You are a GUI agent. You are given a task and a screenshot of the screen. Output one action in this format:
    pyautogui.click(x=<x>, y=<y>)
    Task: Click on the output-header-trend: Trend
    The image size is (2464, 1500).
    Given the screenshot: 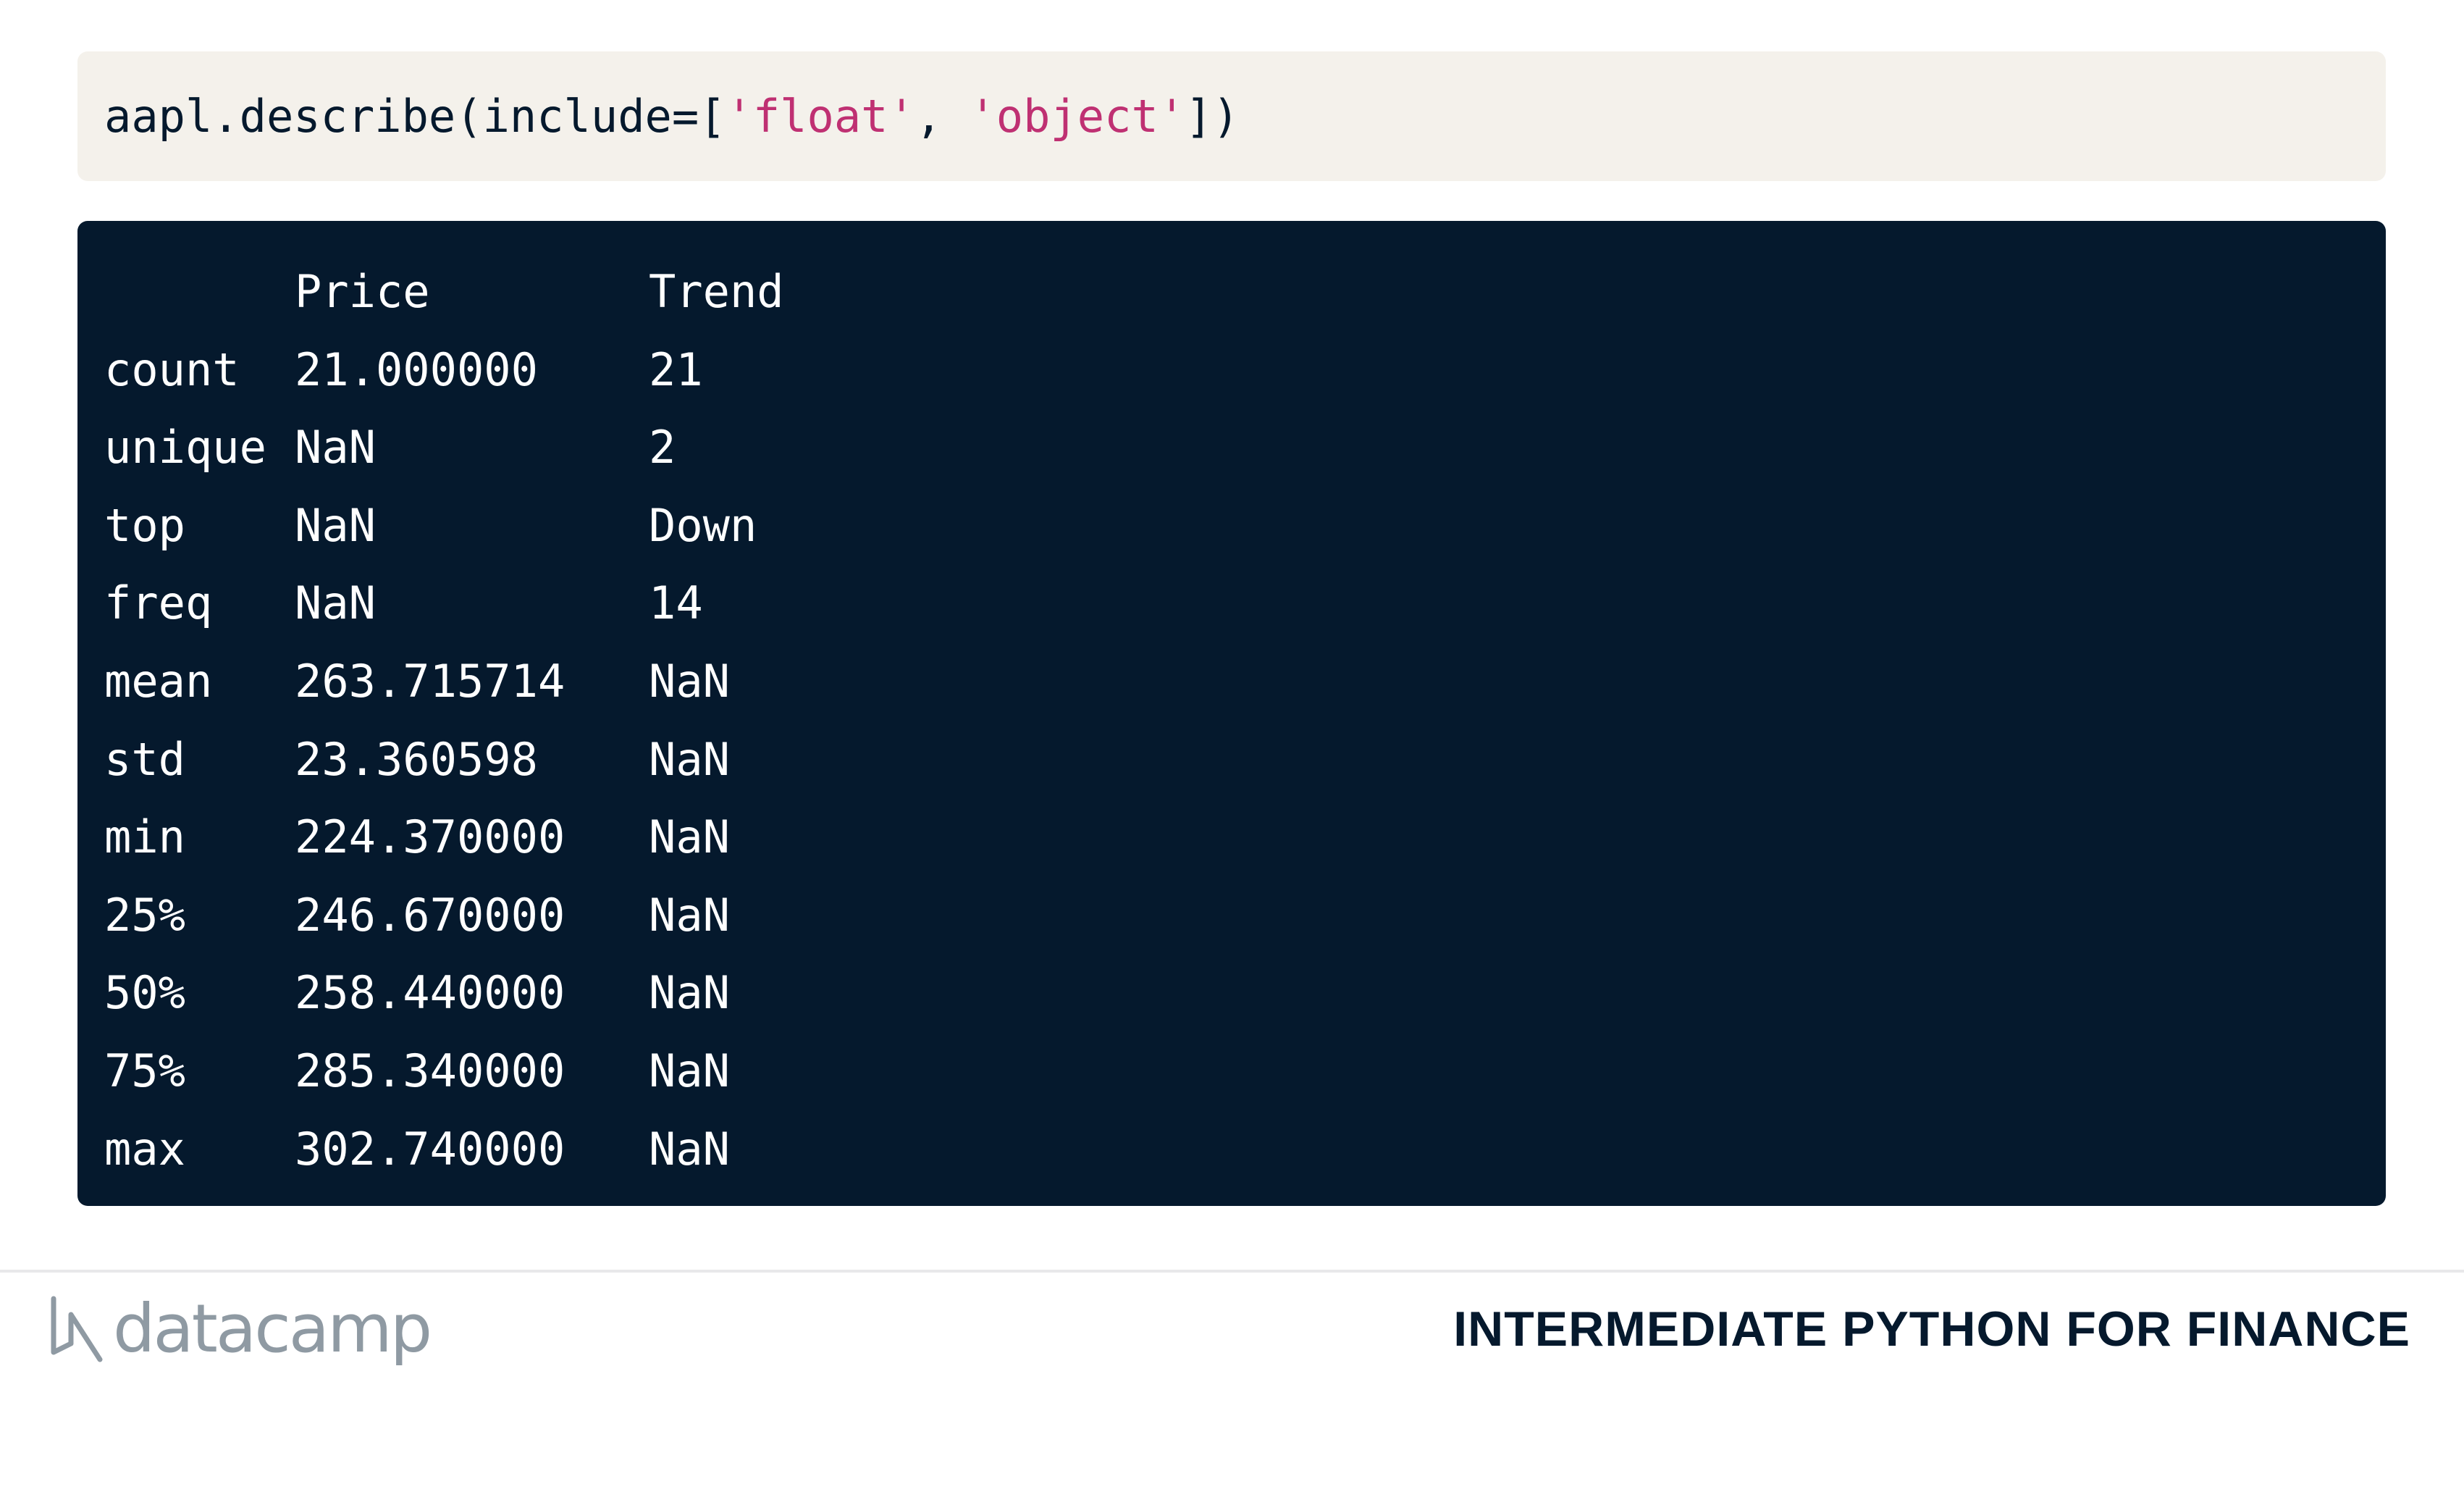 What is the action you would take?
    pyautogui.click(x=717, y=291)
    